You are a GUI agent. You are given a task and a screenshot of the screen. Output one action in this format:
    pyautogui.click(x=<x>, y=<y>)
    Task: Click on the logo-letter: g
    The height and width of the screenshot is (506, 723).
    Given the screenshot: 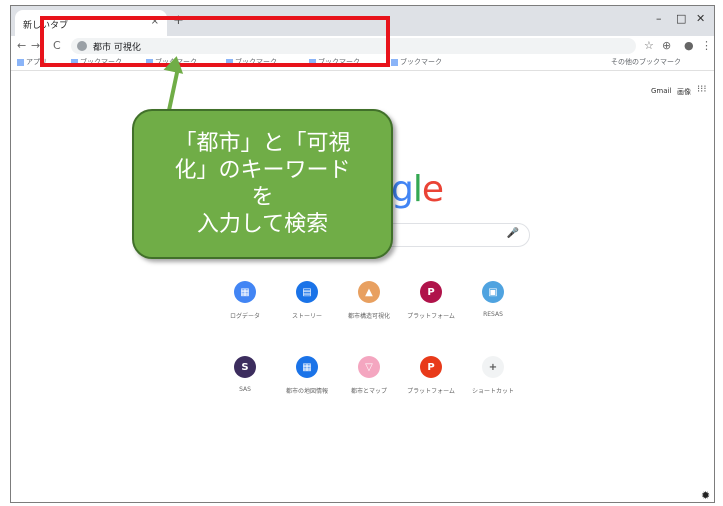 What is the action you would take?
    pyautogui.click(x=402, y=189)
    